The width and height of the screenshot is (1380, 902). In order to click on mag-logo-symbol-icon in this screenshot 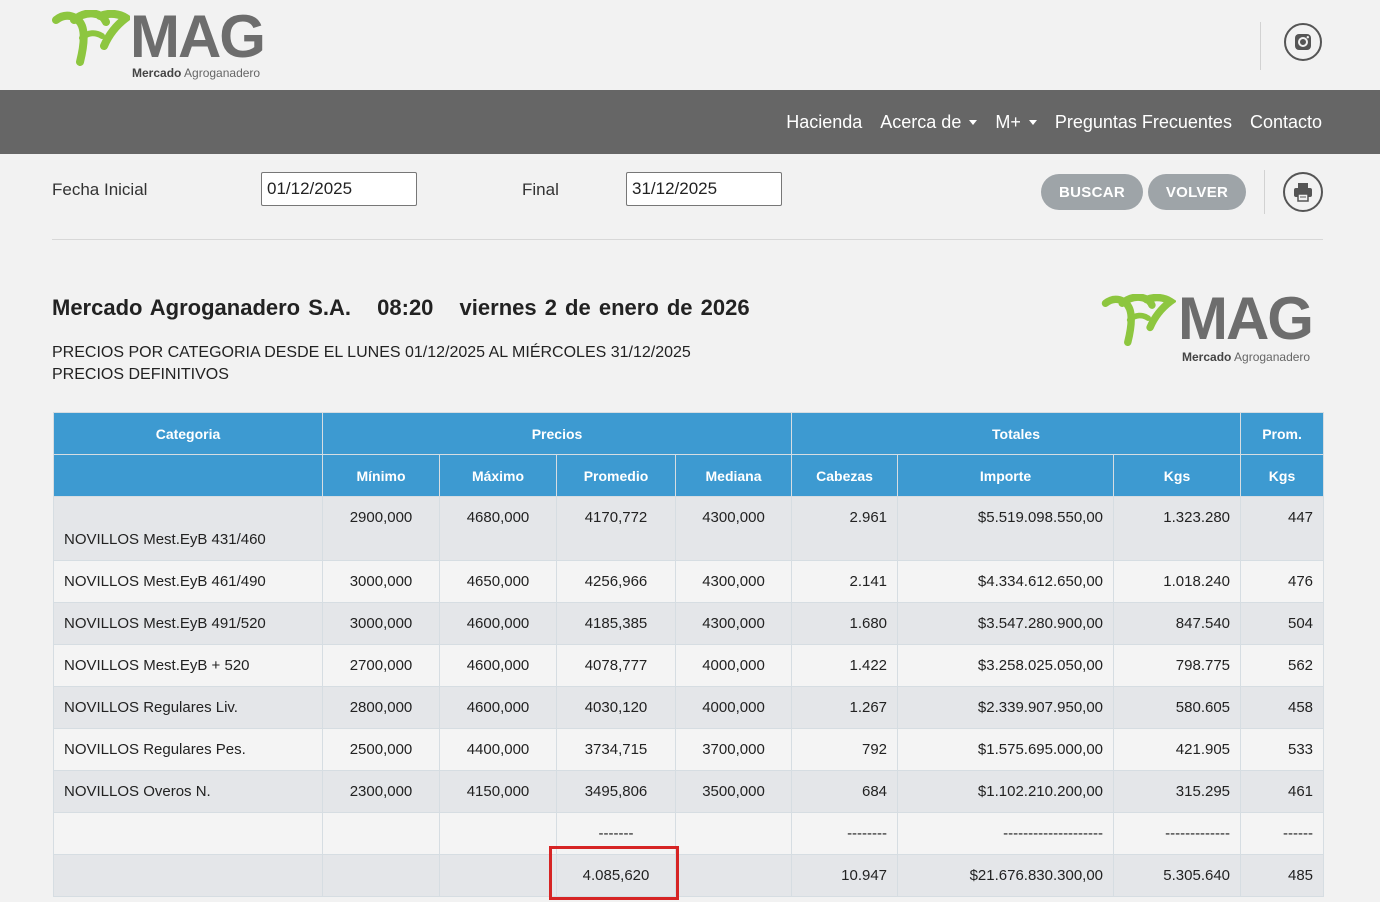, I will do `click(91, 38)`.